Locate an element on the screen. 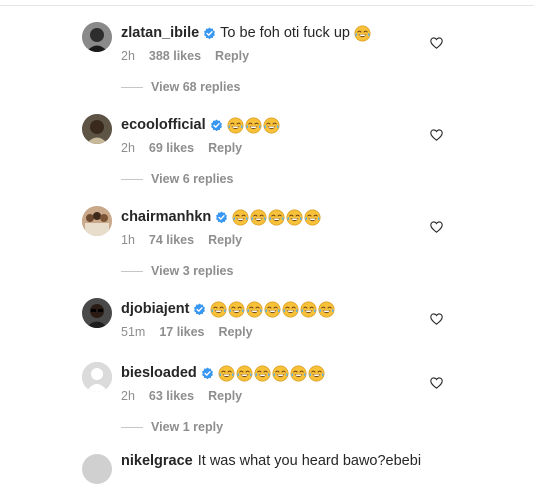 This screenshot has height=484, width=534. comment-body: chairmanhkn is located at coordinates (221, 217).